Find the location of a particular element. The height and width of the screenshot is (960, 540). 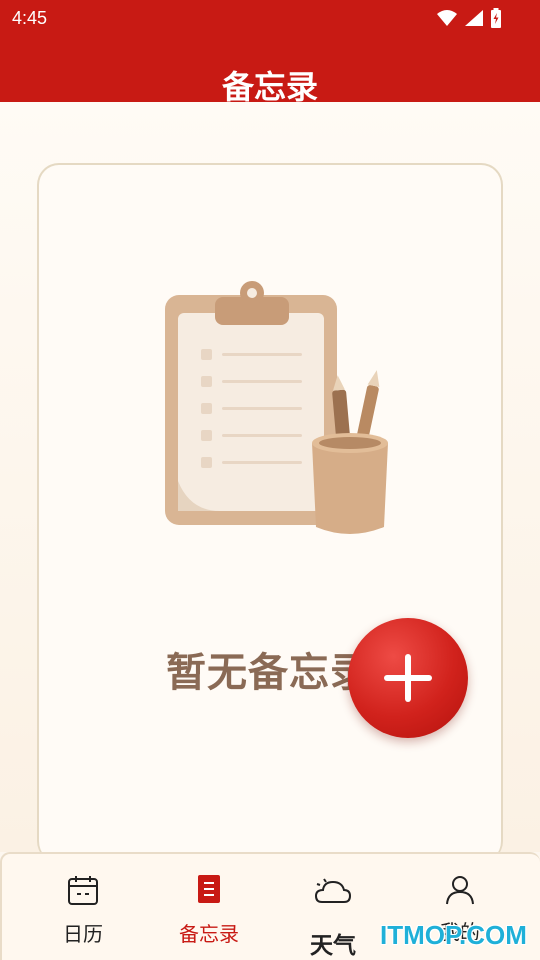

add-memo-button is located at coordinates (408, 678).